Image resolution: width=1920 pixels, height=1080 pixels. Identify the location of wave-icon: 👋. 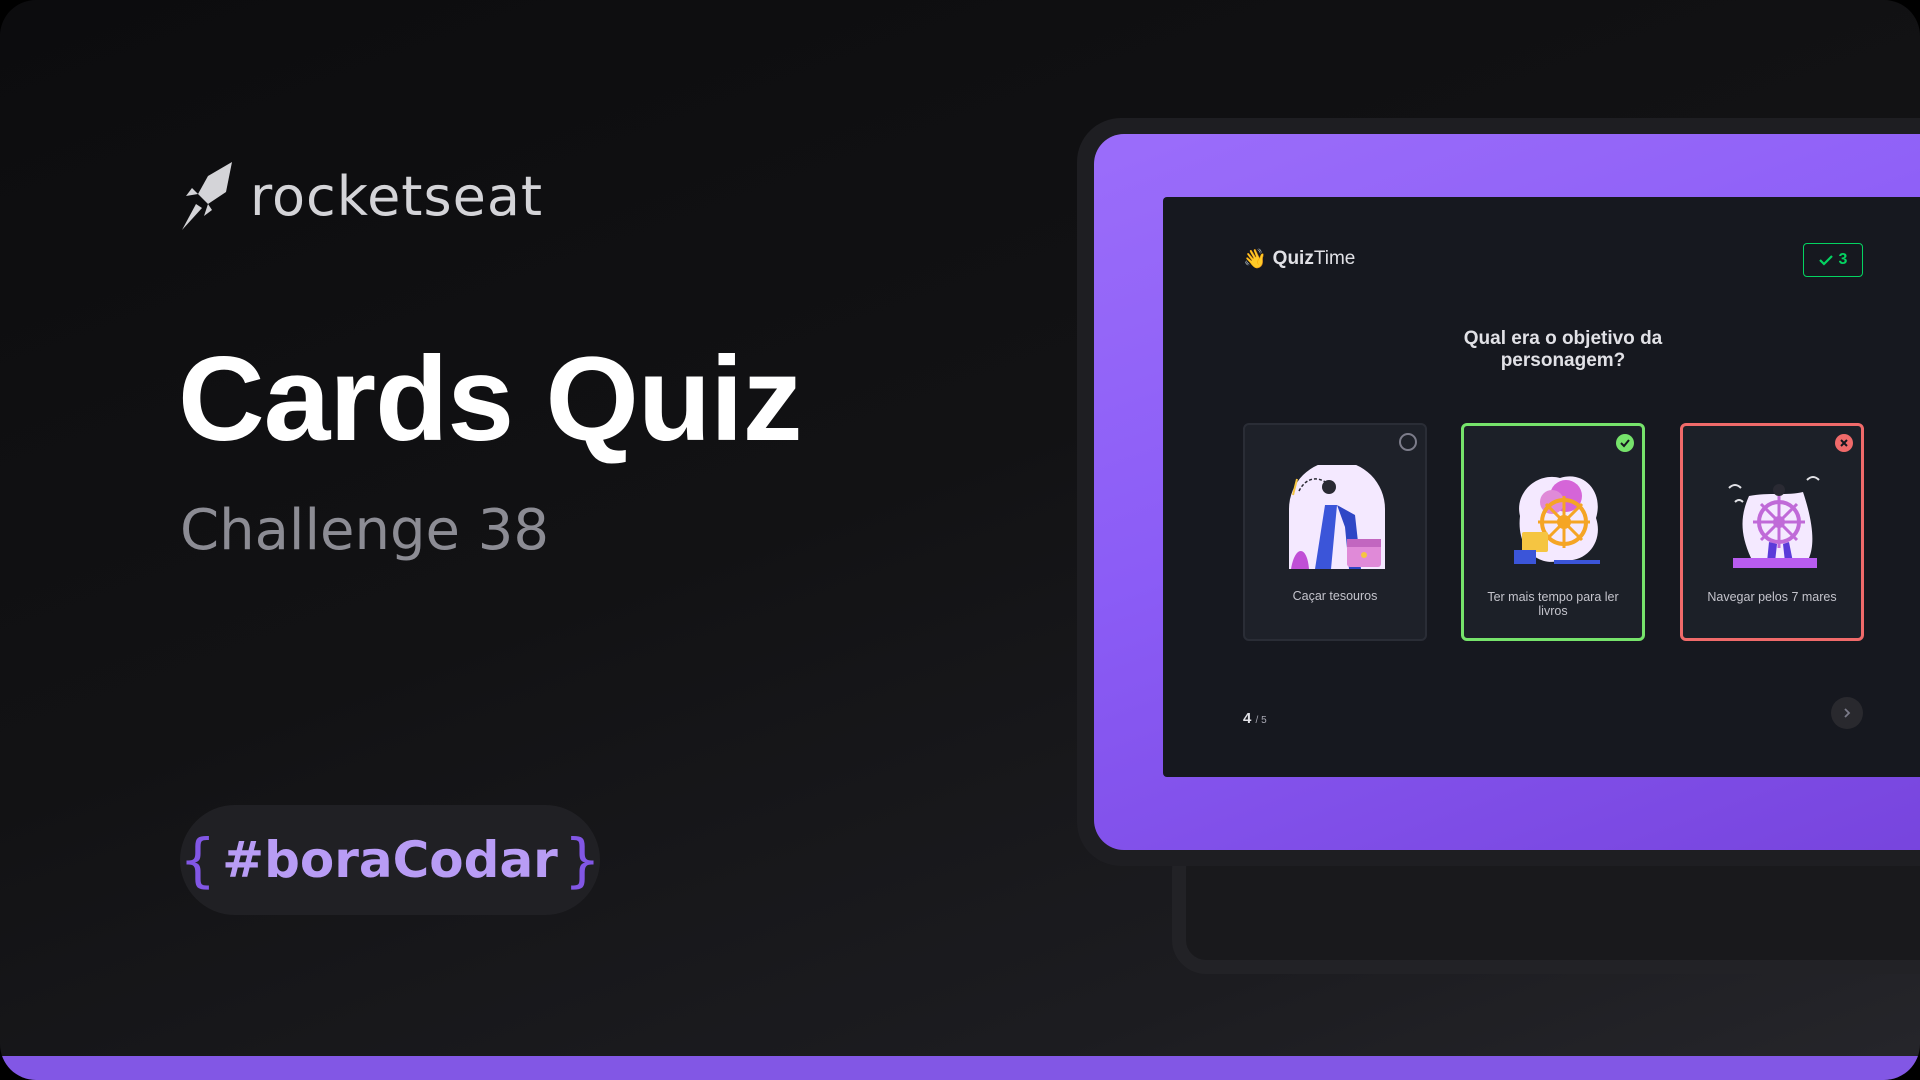
(1255, 259).